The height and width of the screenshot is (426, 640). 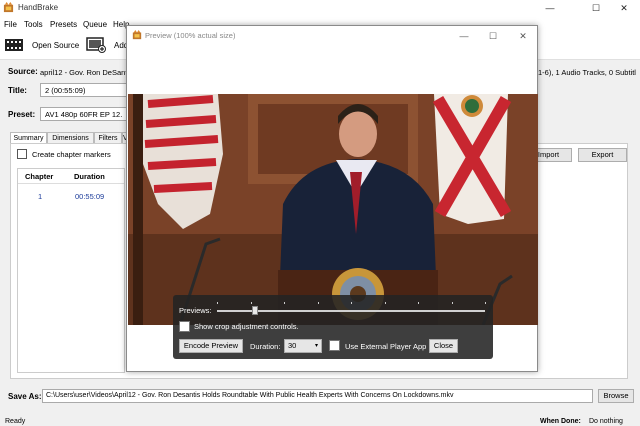 I want to click on minimize-button: —, so click(x=550, y=8).